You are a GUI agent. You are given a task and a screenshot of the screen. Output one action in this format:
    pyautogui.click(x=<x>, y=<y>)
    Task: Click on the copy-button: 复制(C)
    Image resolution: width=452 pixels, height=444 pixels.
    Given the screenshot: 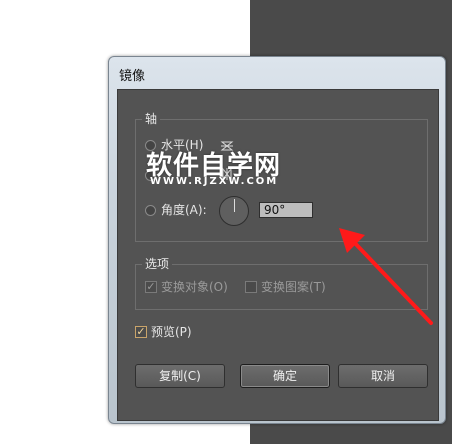 What is the action you would take?
    pyautogui.click(x=180, y=376)
    